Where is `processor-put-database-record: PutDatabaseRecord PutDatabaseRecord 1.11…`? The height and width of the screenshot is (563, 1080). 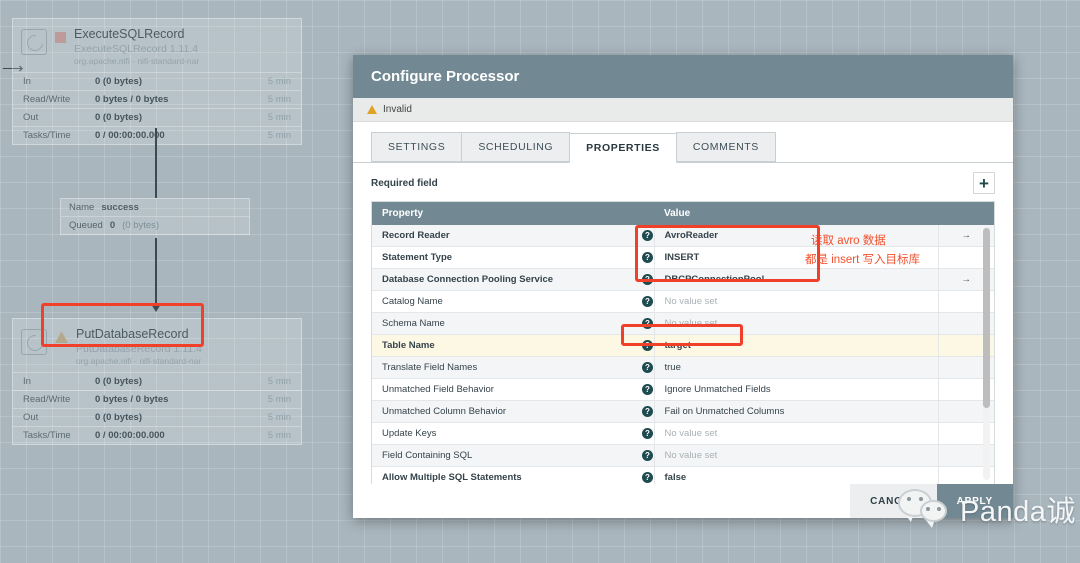
processor-put-database-record: PutDatabaseRecord PutDatabaseRecord 1.11… is located at coordinates (157, 382).